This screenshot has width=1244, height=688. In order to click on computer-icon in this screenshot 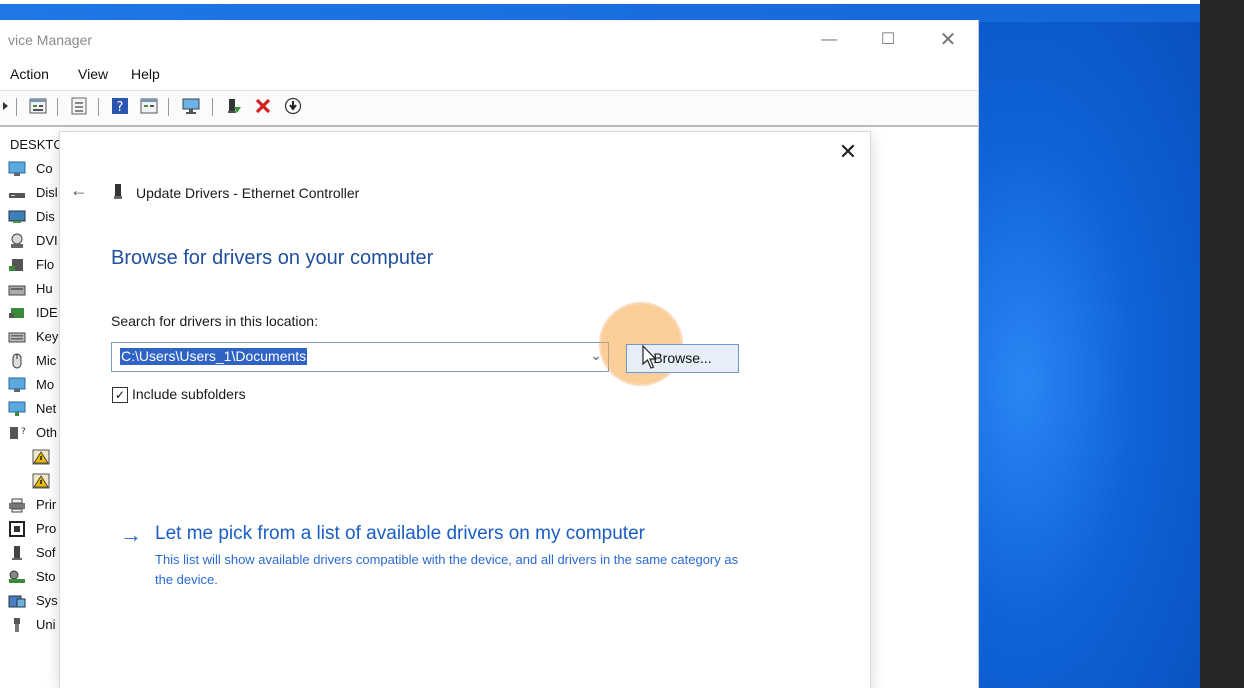, I will do `click(17, 168)`.